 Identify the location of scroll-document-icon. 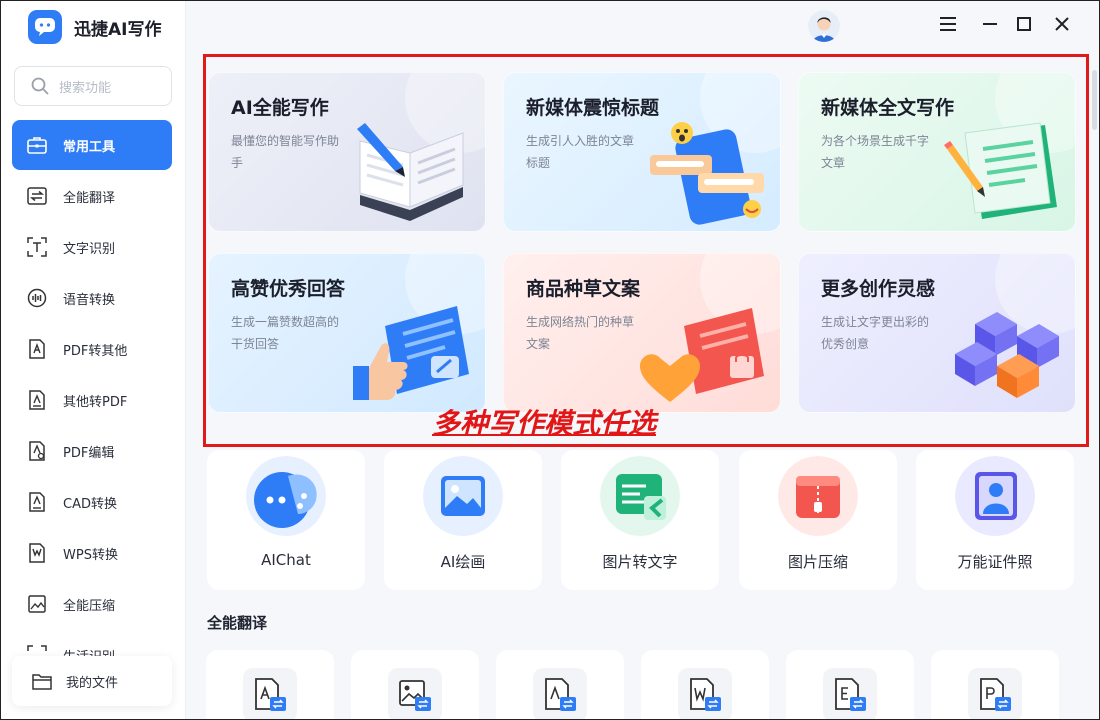
(1000, 170).